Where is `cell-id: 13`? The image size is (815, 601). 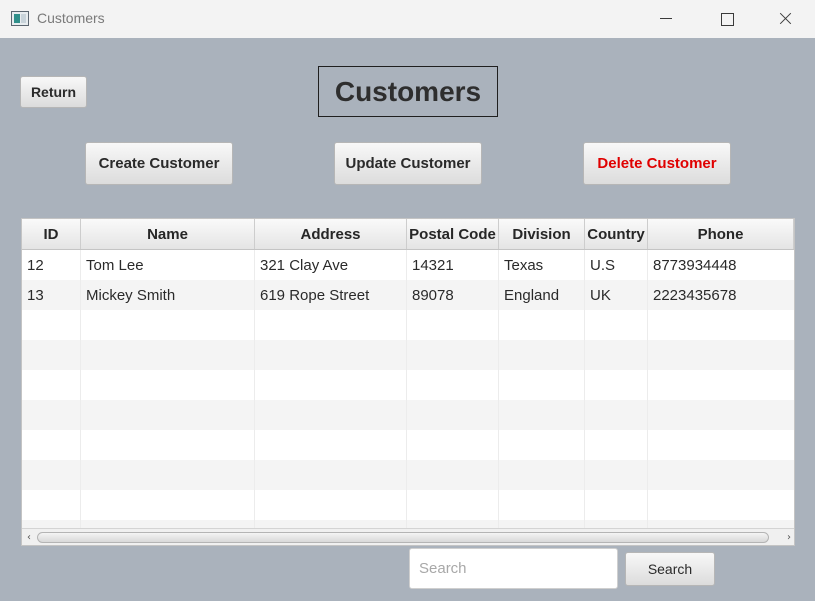 cell-id: 13 is located at coordinates (51, 295).